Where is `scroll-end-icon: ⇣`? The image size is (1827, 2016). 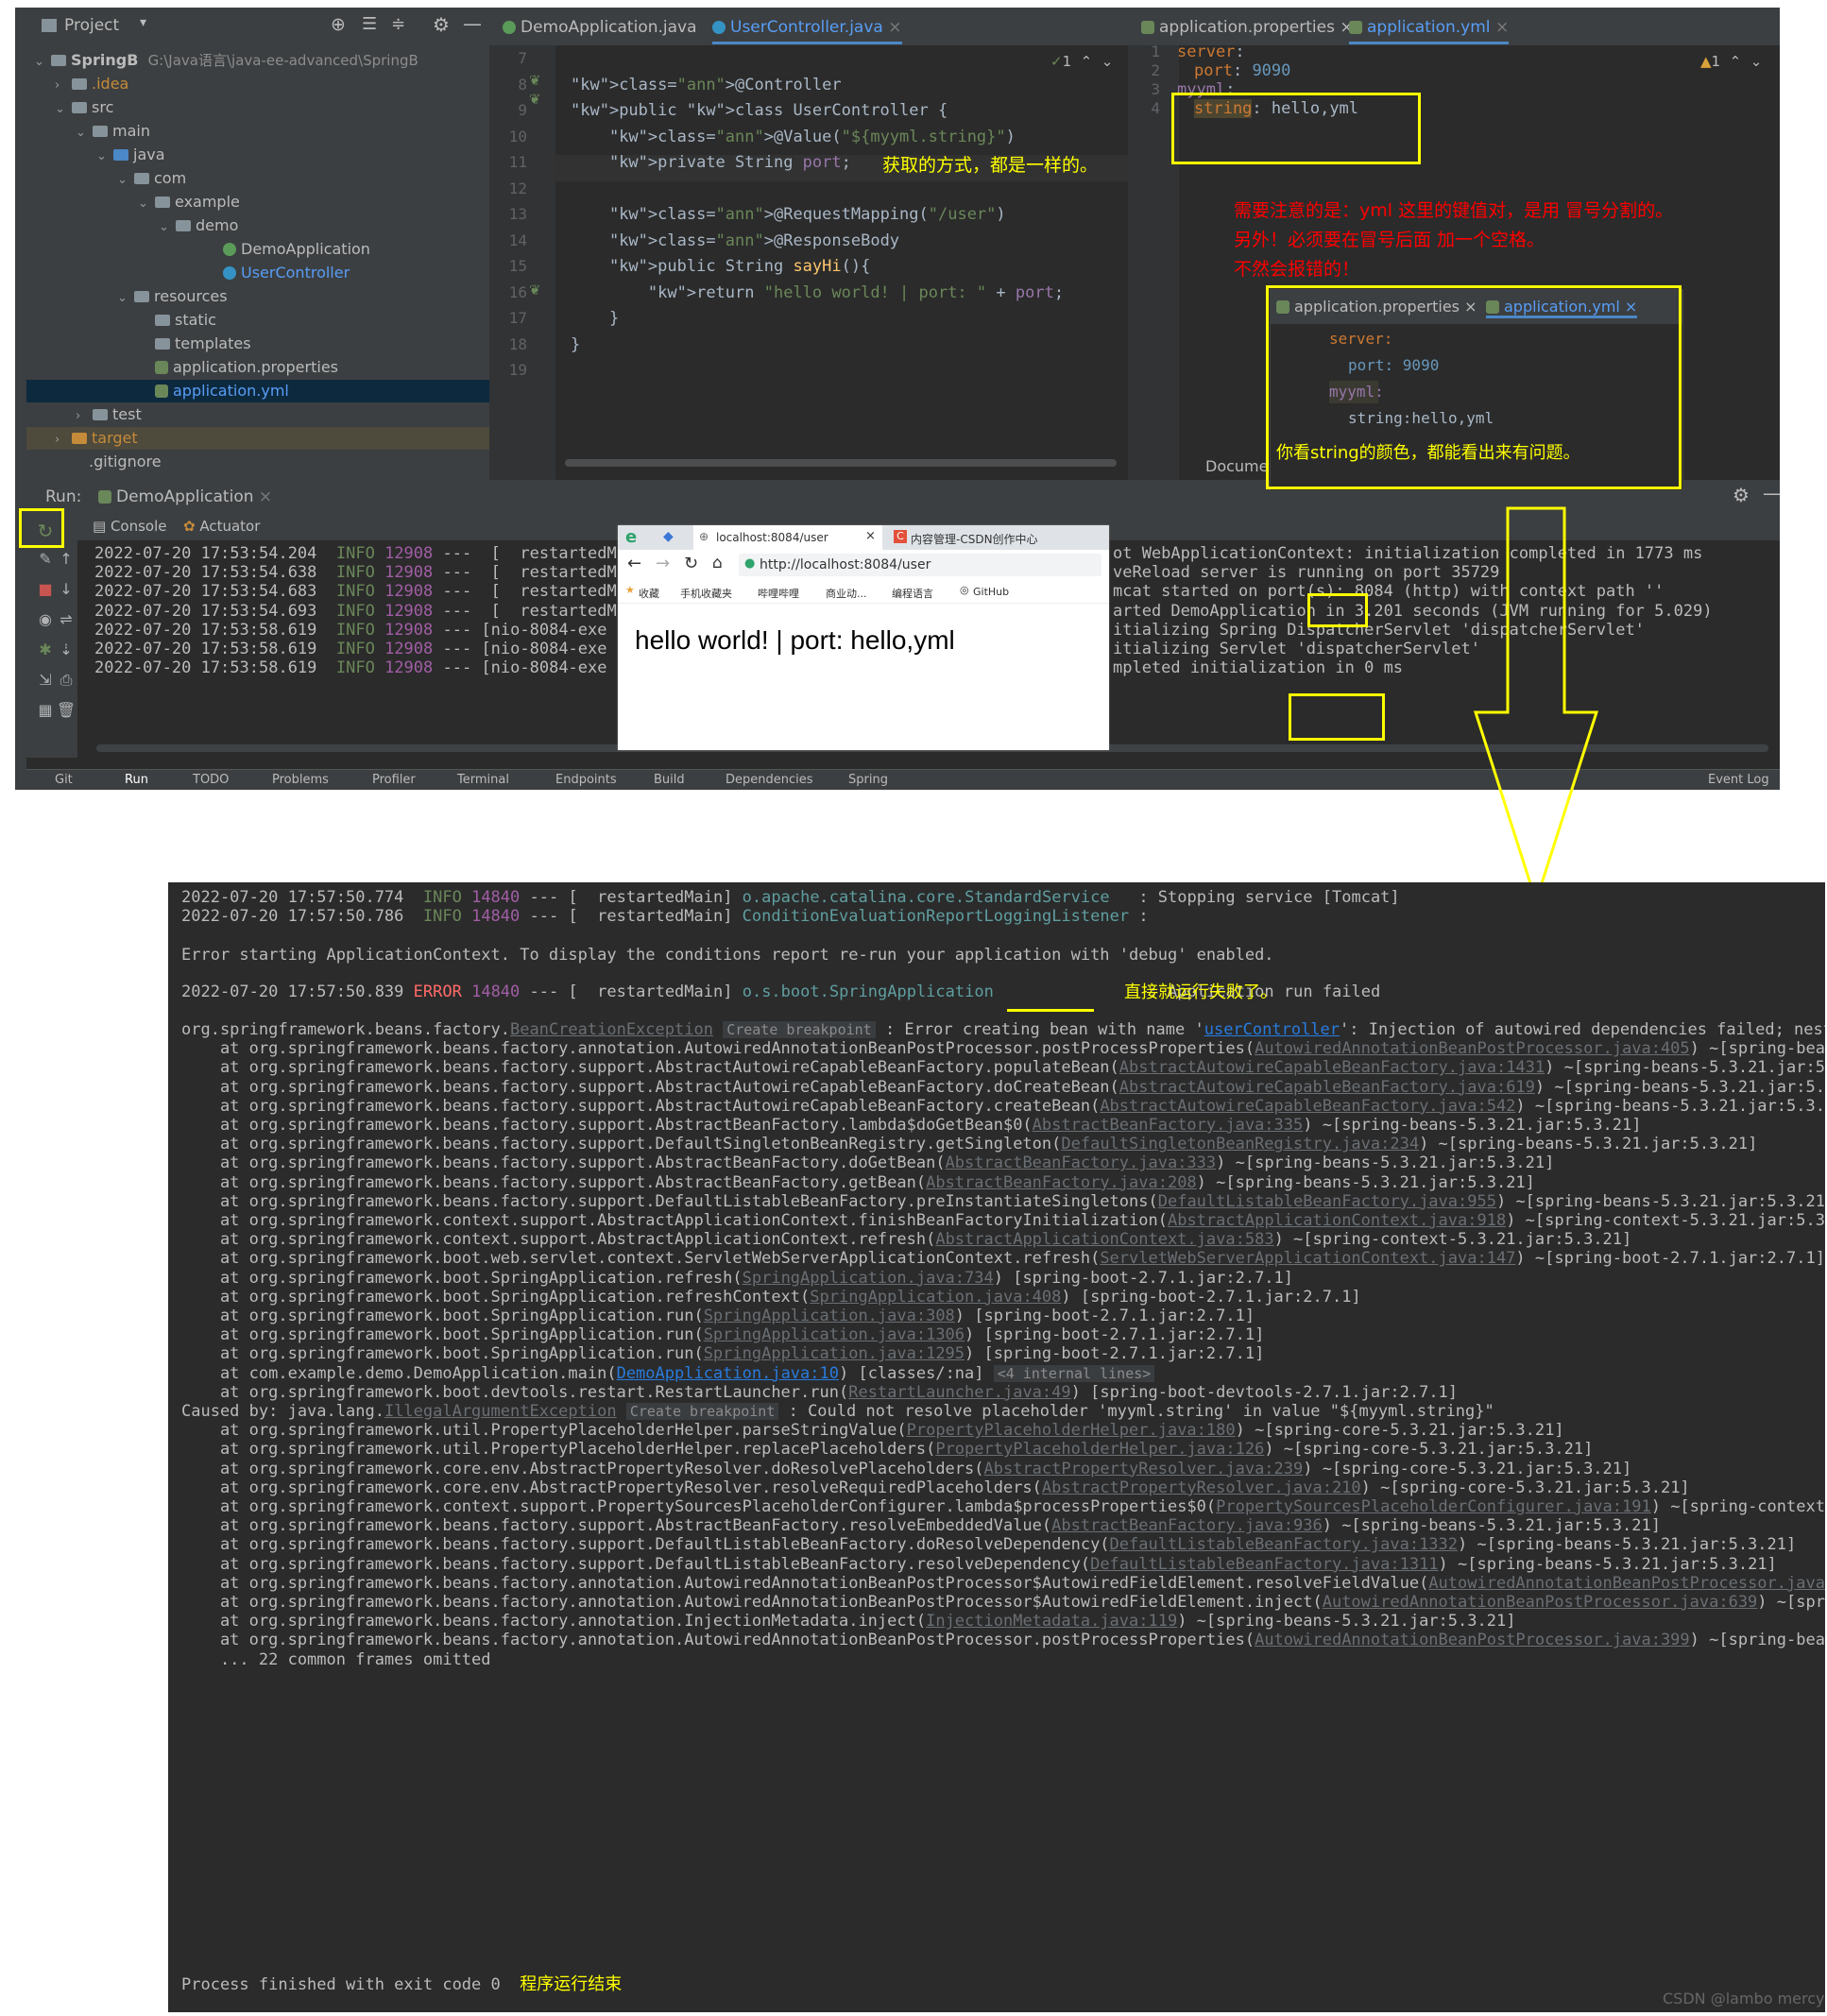
scroll-end-icon: ⇣ is located at coordinates (66, 649).